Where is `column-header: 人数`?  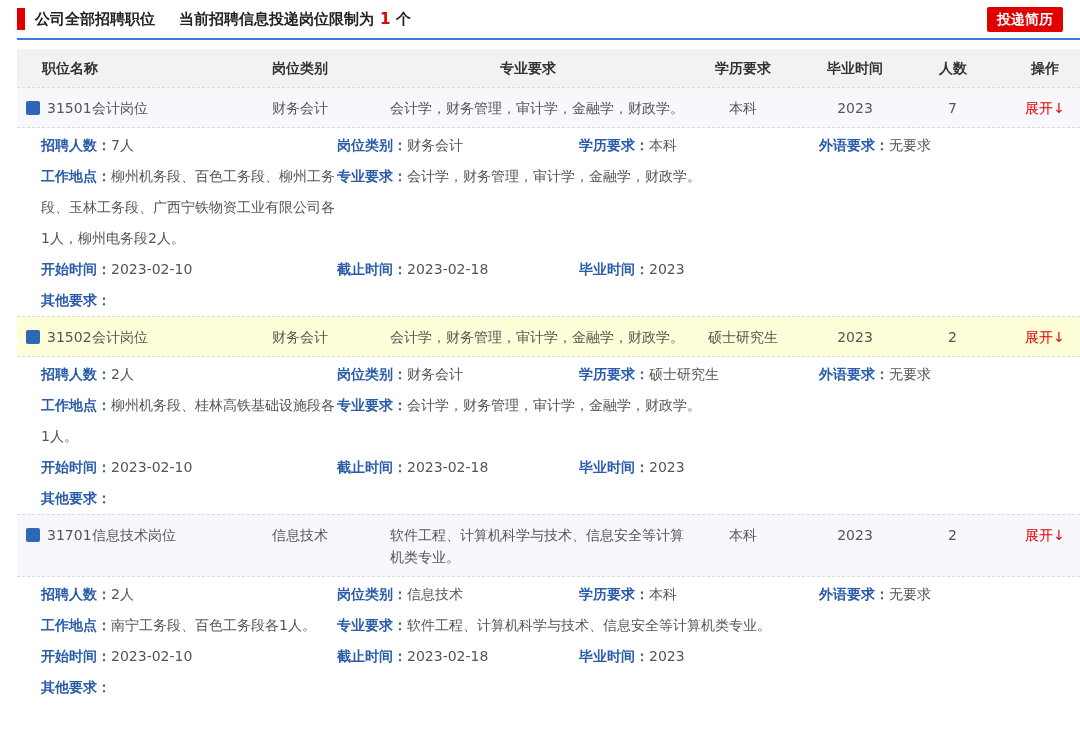
column-header: 人数 is located at coordinates (952, 68).